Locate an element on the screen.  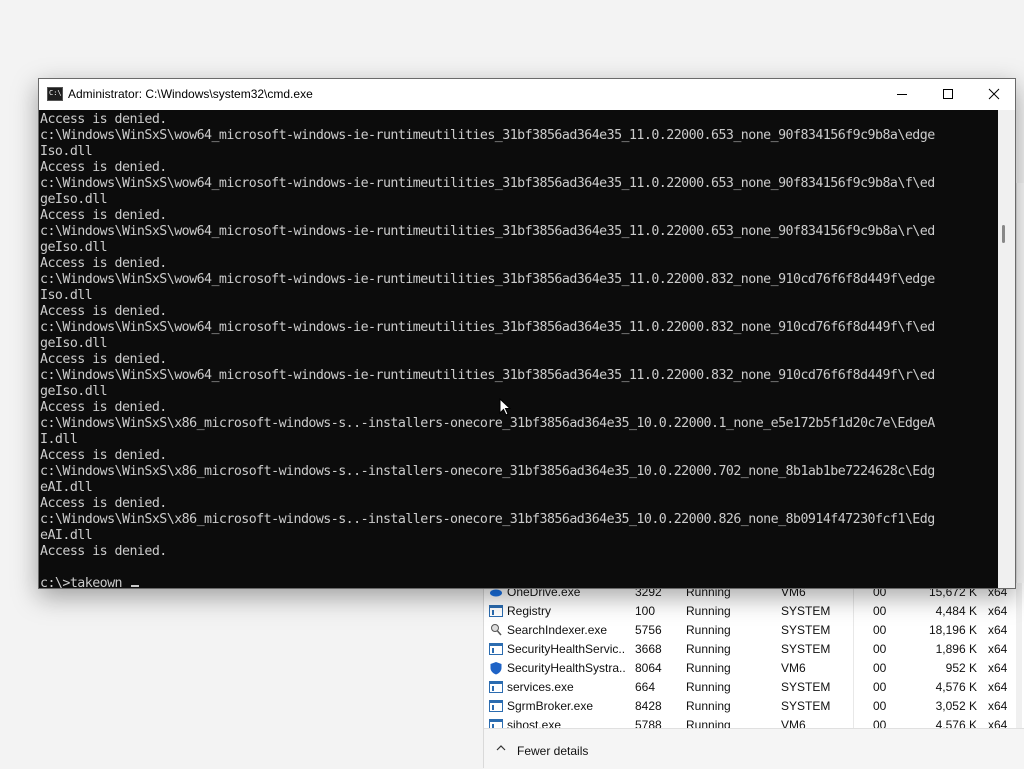
console-scrollbar is located at coordinates (1006, 349).